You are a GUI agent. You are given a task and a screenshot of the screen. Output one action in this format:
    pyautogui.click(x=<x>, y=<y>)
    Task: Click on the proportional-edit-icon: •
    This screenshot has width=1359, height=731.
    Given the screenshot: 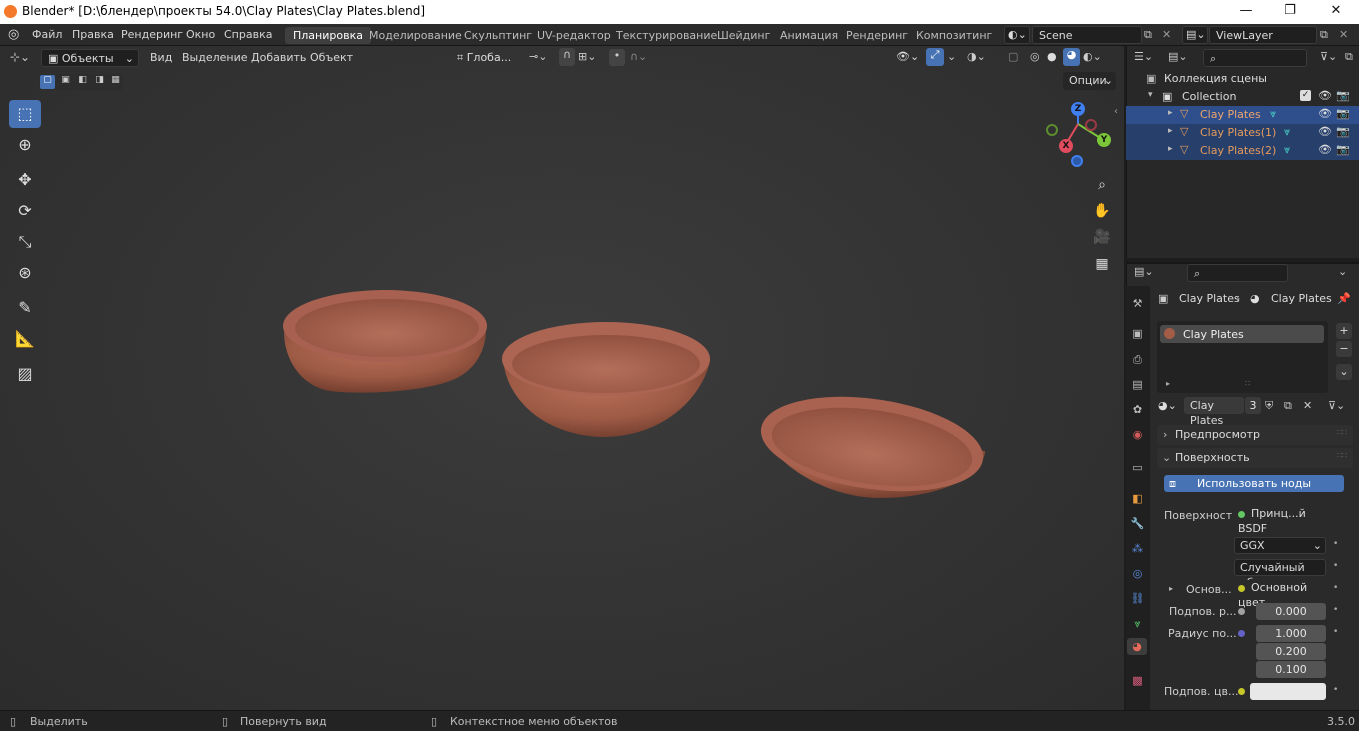 What is the action you would take?
    pyautogui.click(x=617, y=57)
    